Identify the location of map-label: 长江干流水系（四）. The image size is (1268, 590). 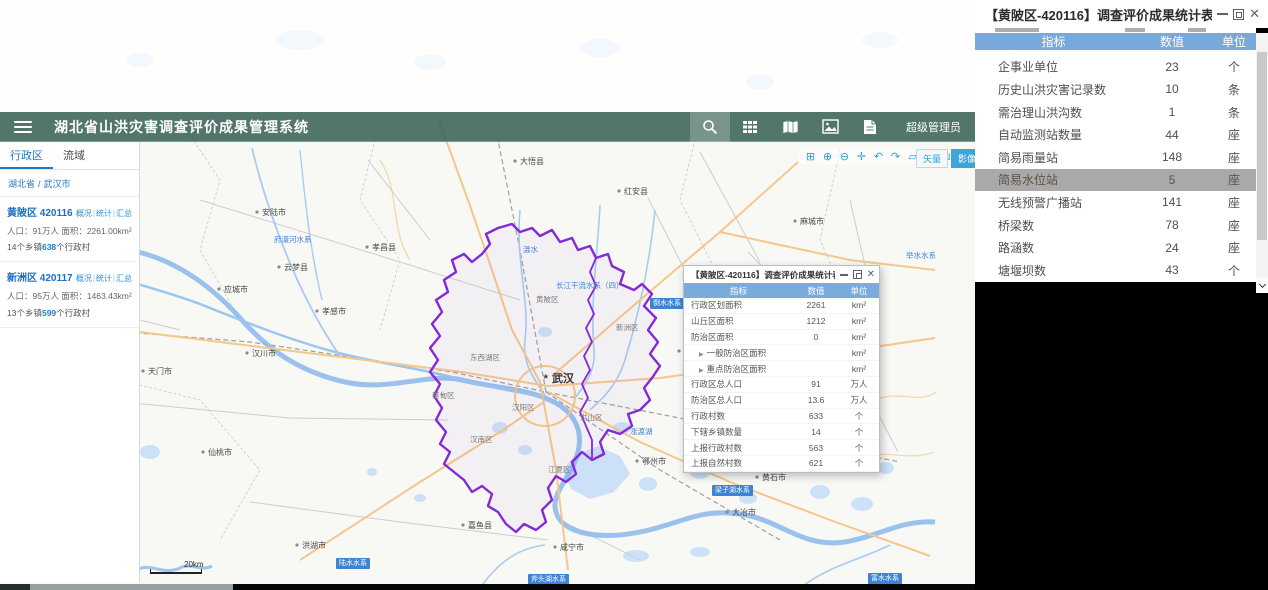
(590, 285).